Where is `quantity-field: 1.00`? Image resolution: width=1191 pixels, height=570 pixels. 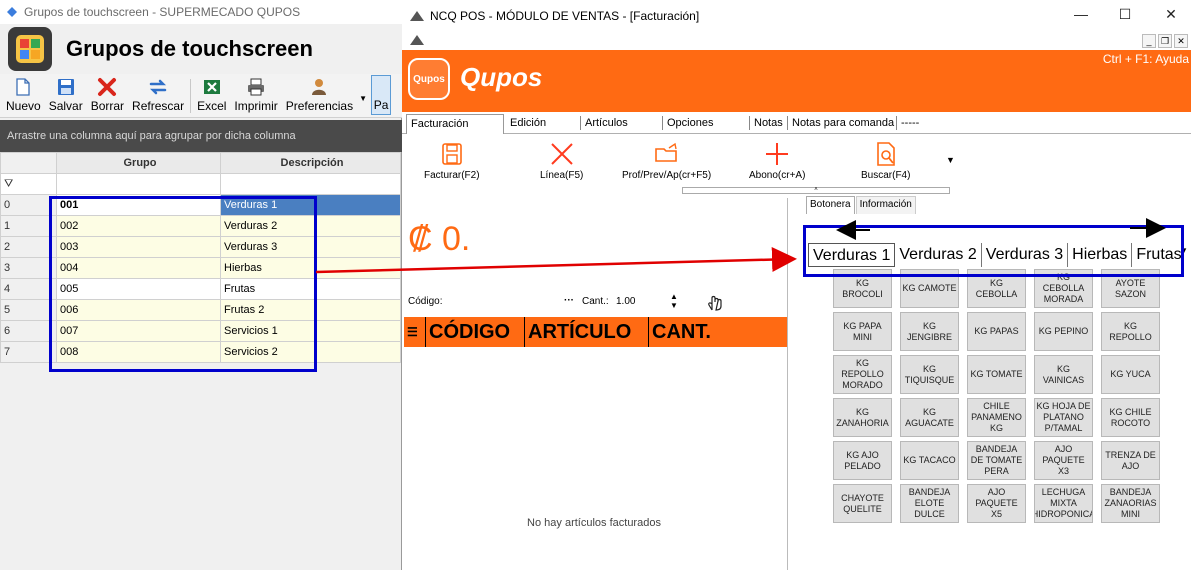 quantity-field: 1.00 is located at coordinates (625, 301).